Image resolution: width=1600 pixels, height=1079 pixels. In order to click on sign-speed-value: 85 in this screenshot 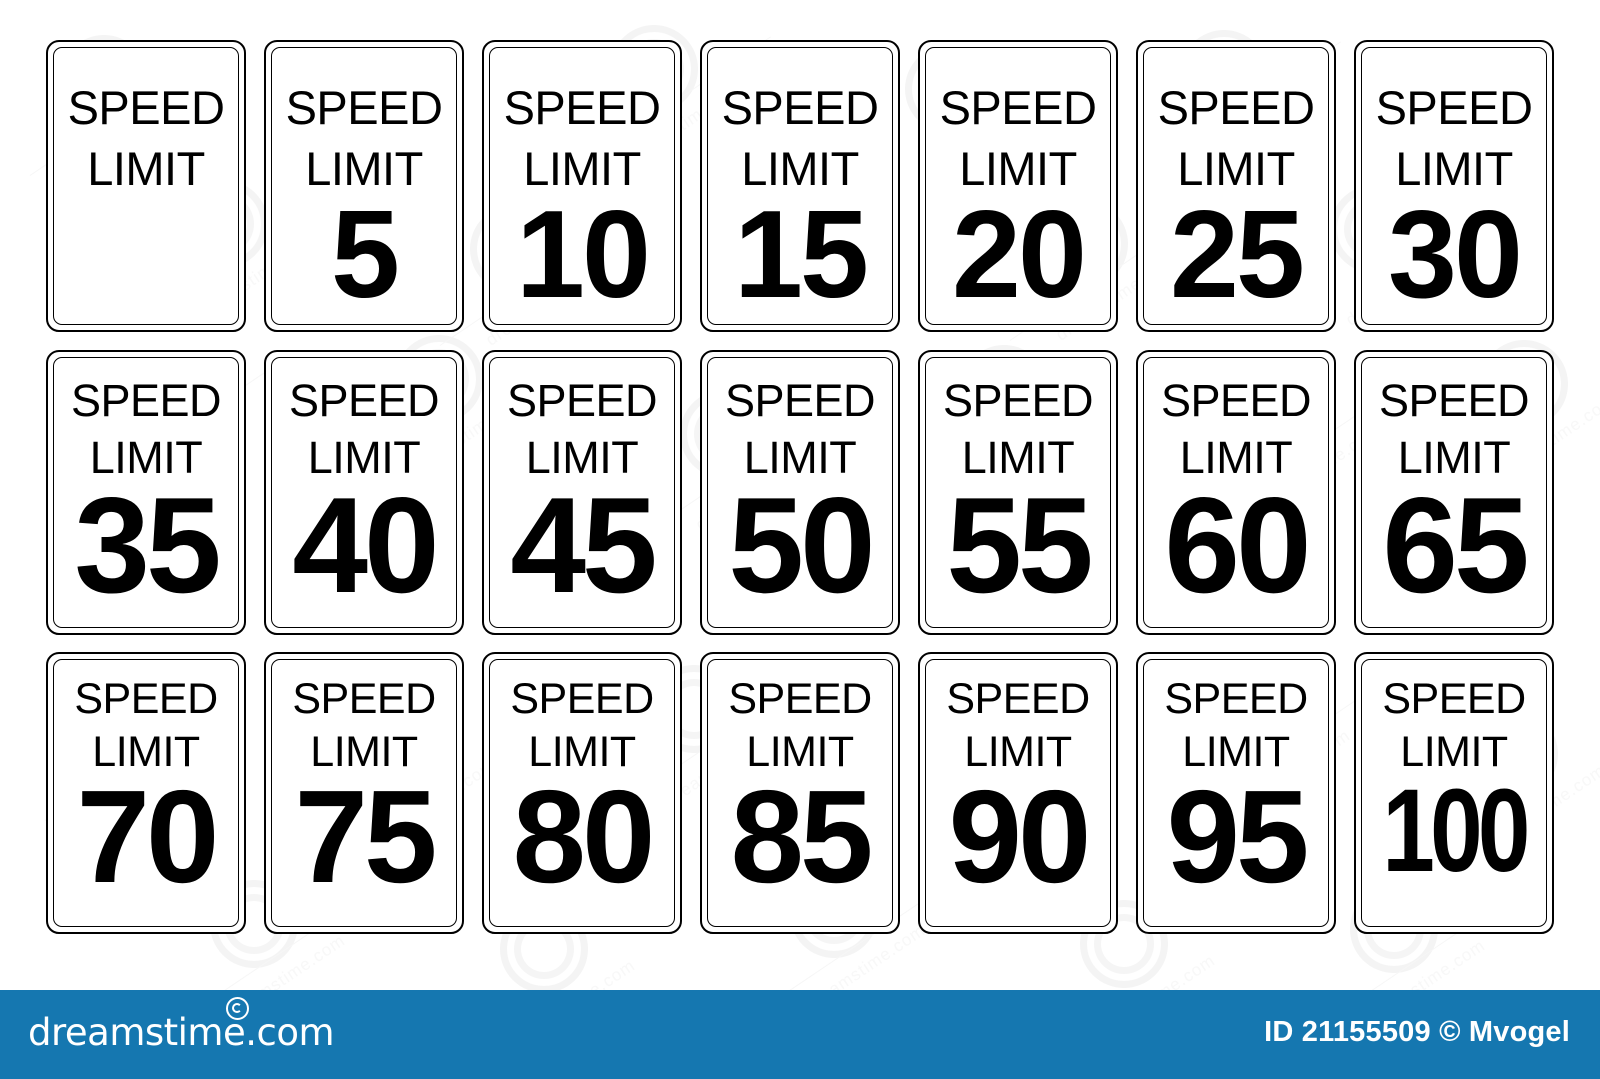, I will do `click(802, 836)`.